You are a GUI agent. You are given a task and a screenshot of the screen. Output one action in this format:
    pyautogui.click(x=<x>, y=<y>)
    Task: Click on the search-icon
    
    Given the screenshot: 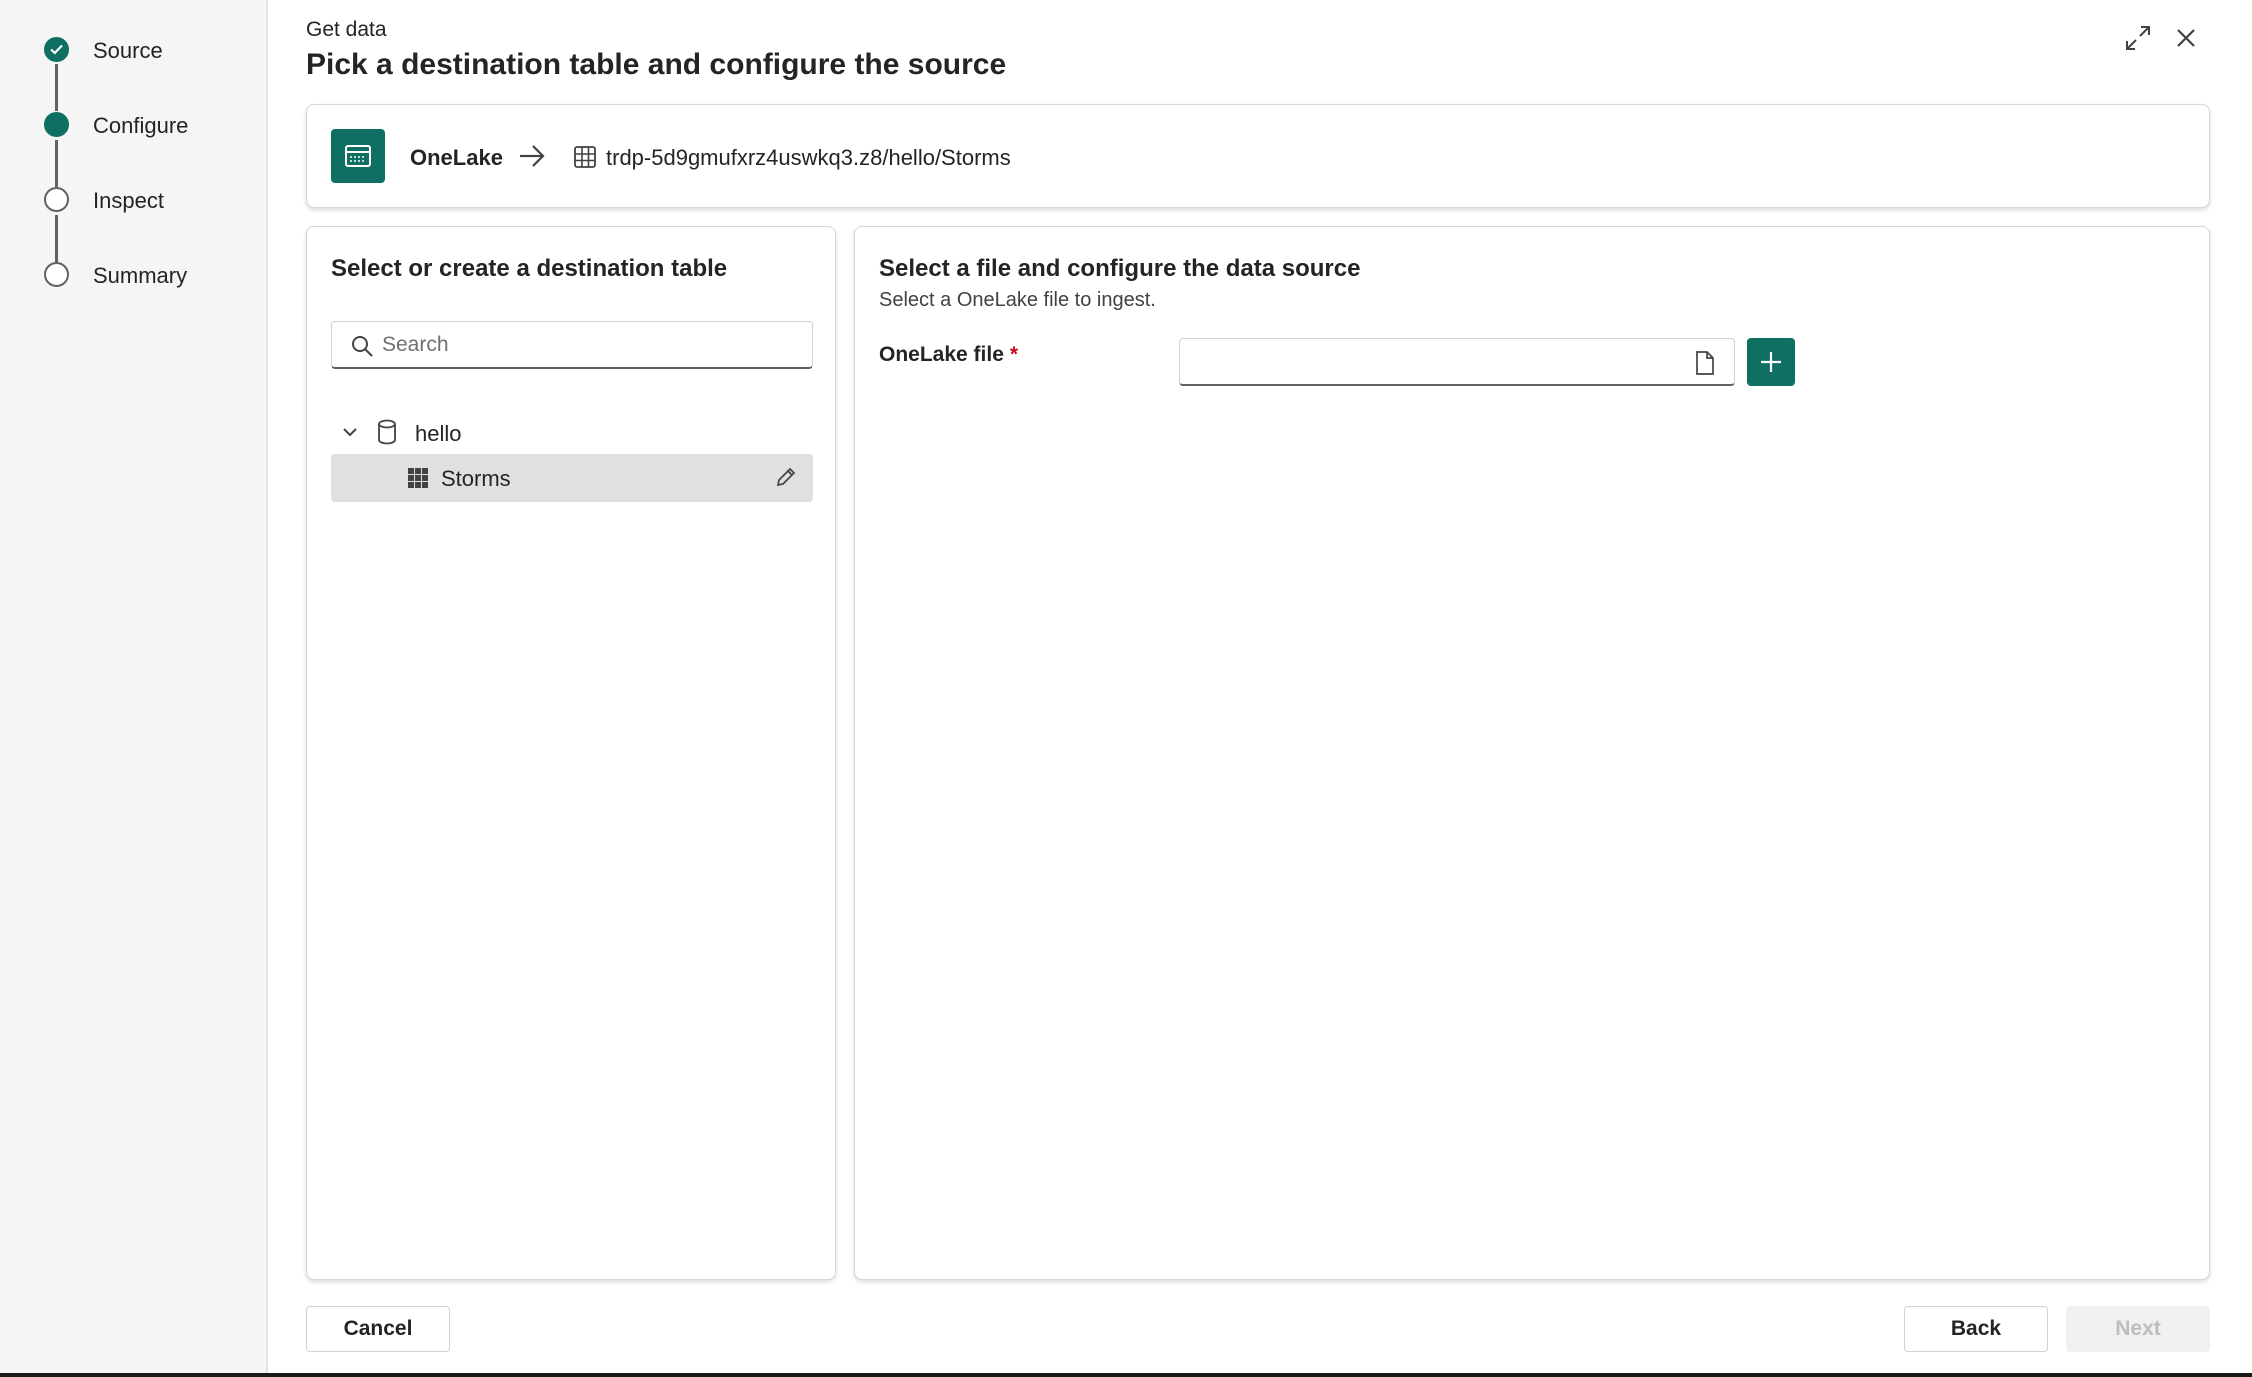 What is the action you would take?
    pyautogui.click(x=362, y=346)
    